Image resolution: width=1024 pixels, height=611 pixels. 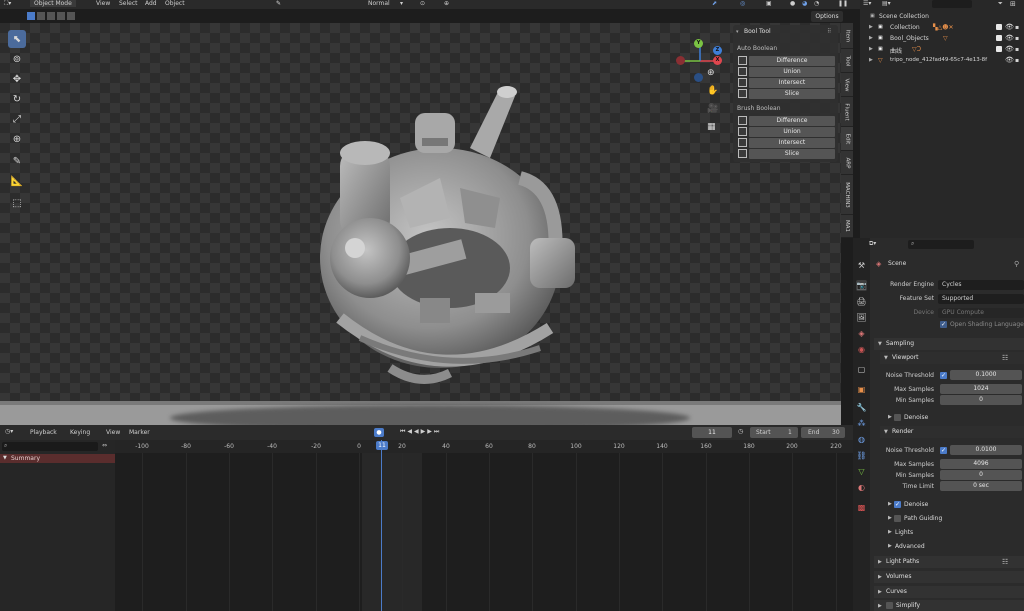 What do you see at coordinates (942, 49) in the screenshot?
I see `outliner-row-curve: ▶ ▣ 曲线 ▽ᑐ 👁 ▪` at bounding box center [942, 49].